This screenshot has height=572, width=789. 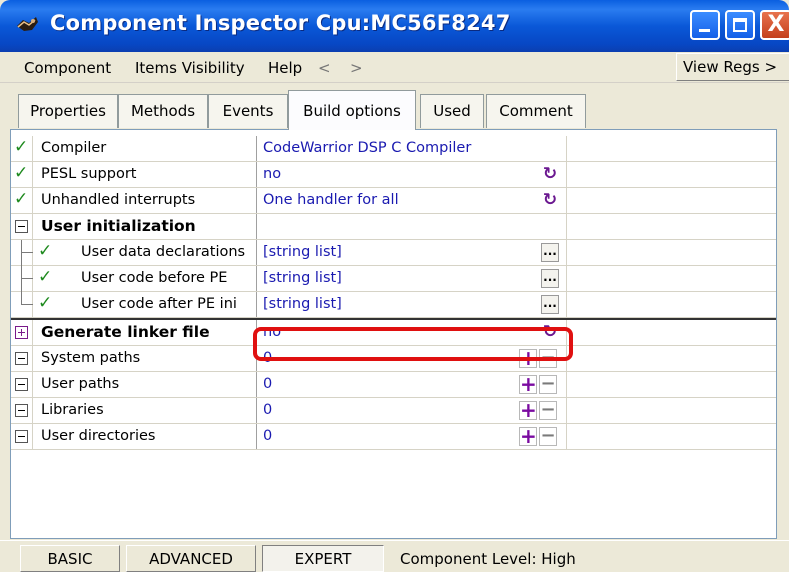 I want to click on expand-icon, so click(x=21, y=332).